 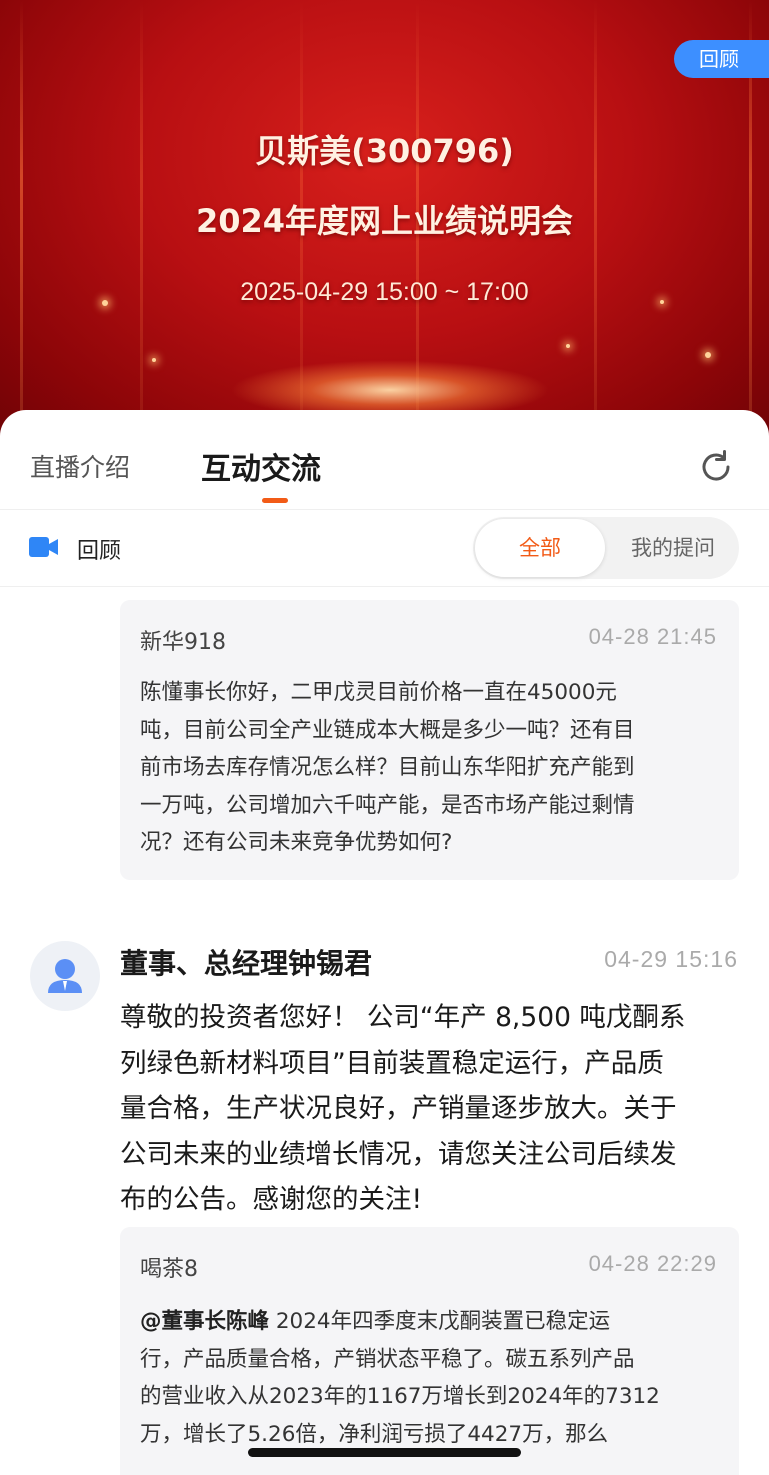 What do you see at coordinates (392, 1063) in the screenshot?
I see `answer-line: 列绿色新材料项目”目前装置稳定运行，产品质` at bounding box center [392, 1063].